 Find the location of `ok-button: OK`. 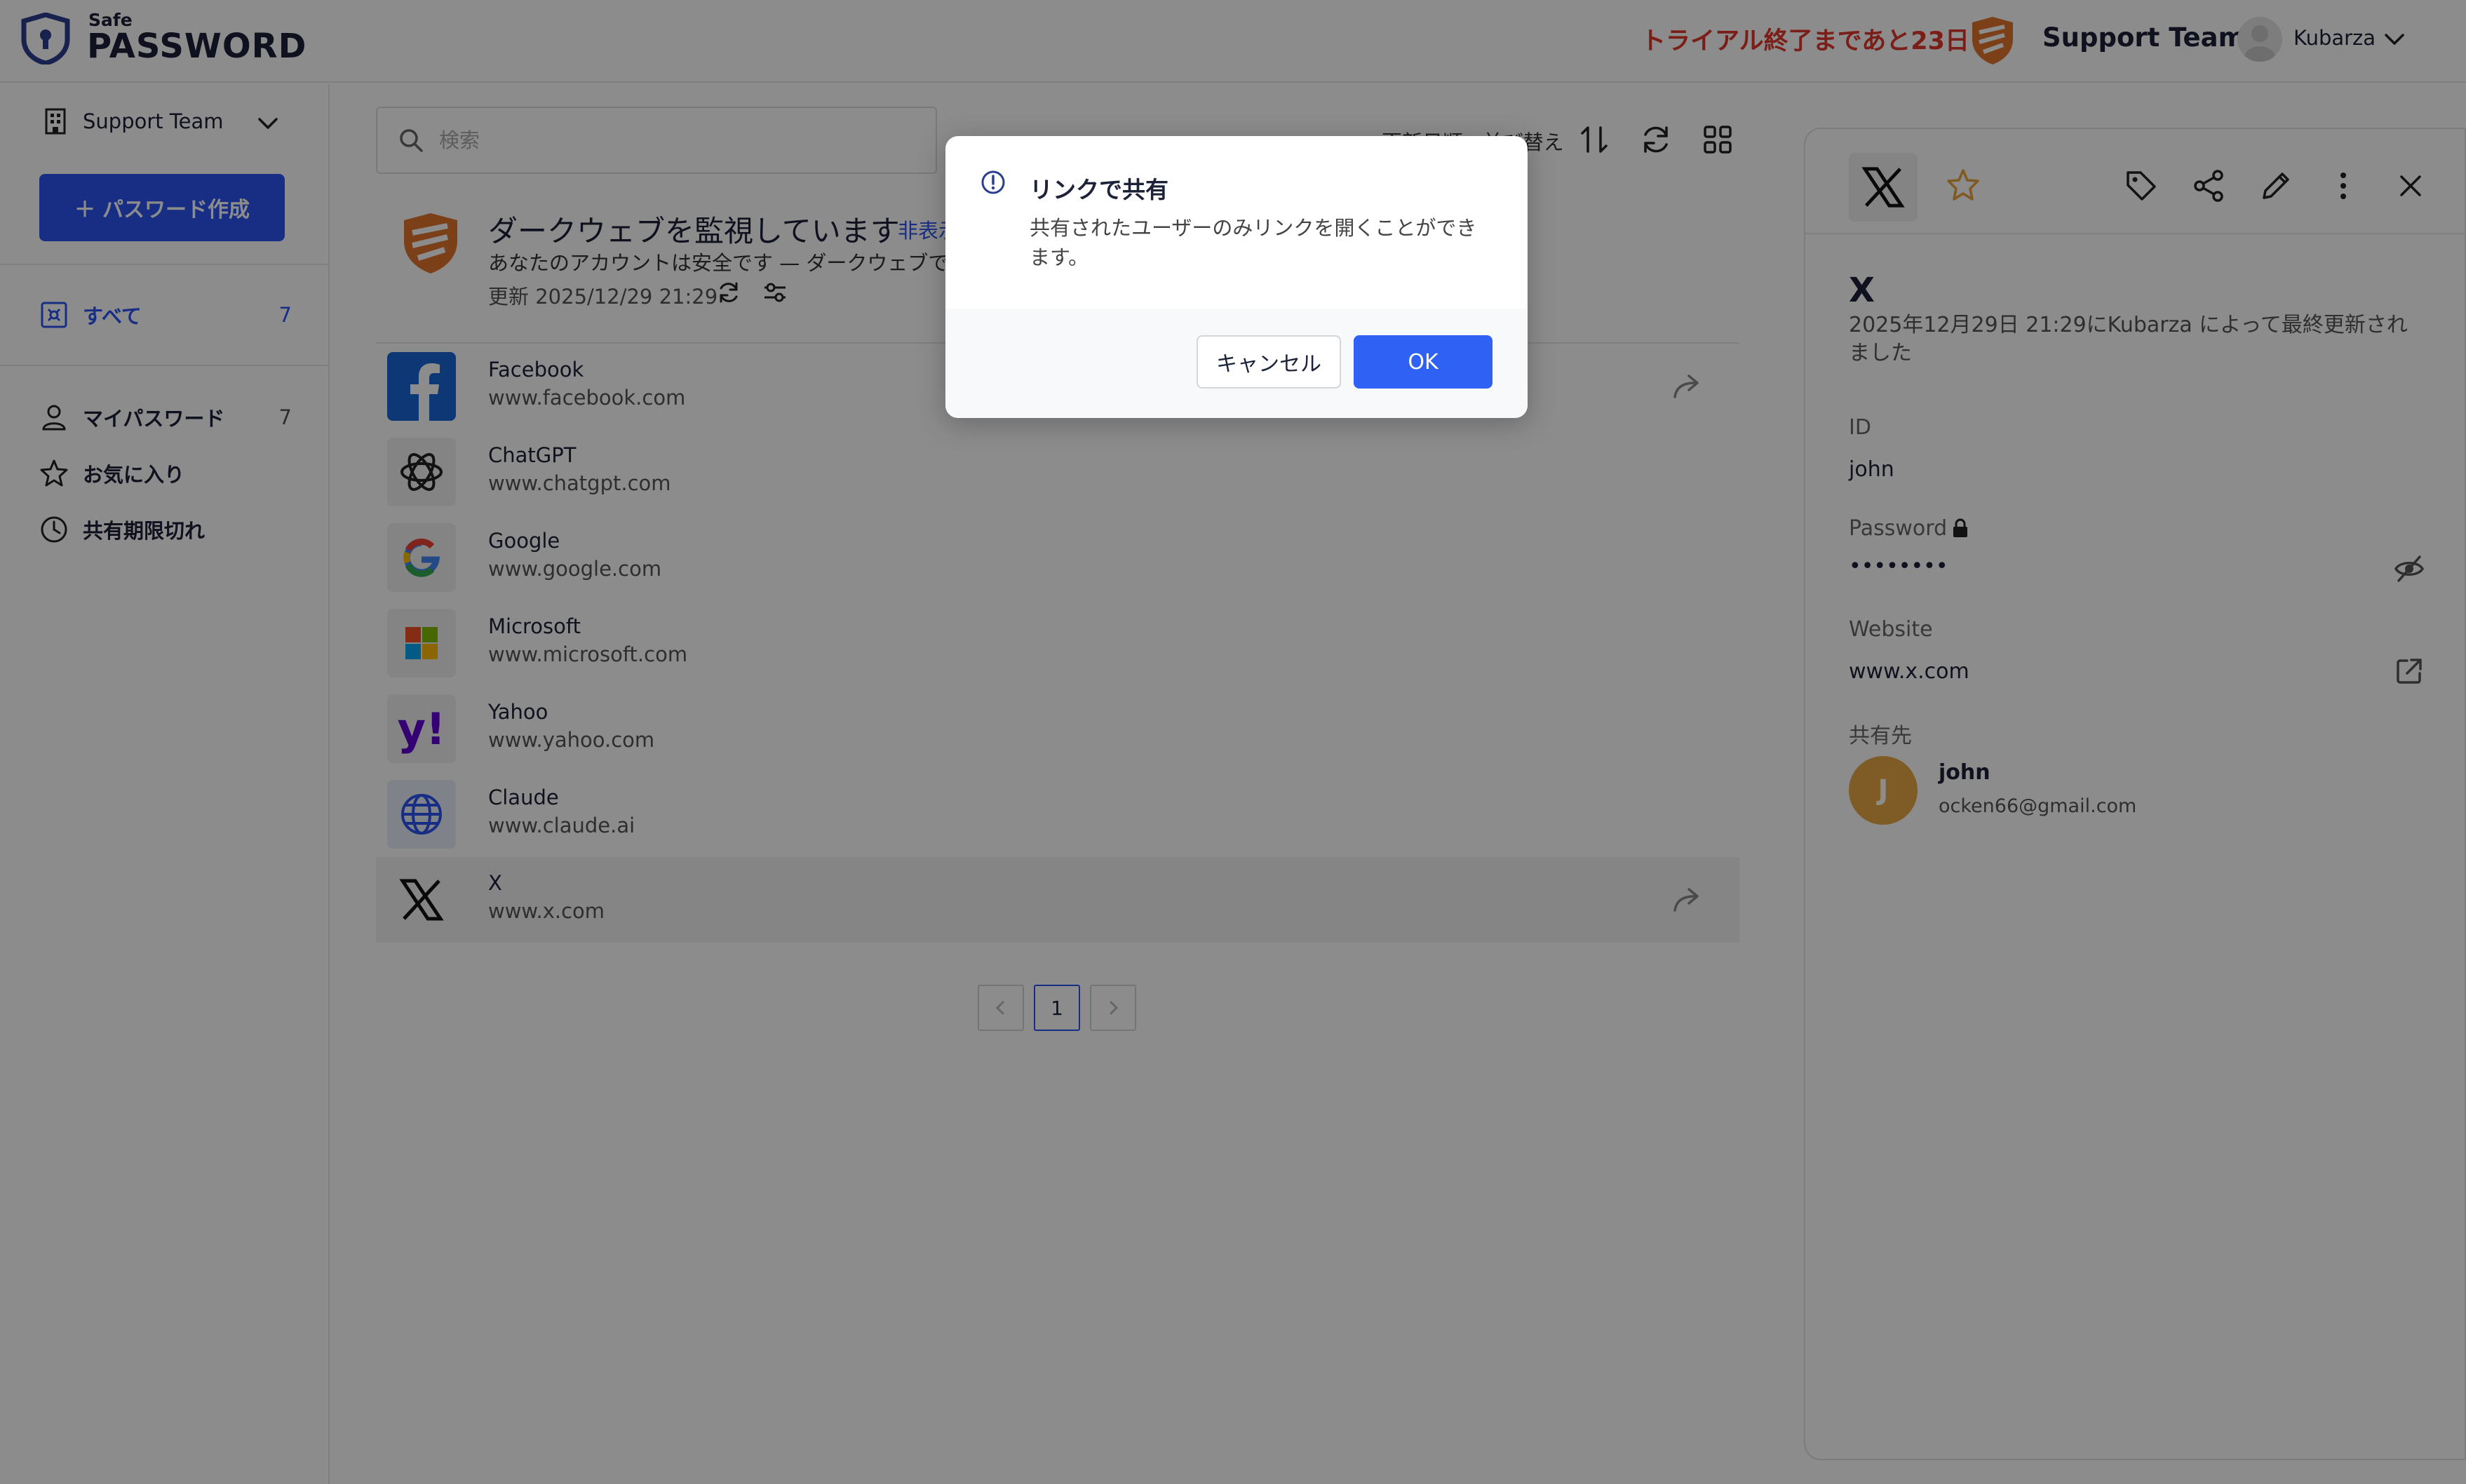

ok-button: OK is located at coordinates (1423, 362).